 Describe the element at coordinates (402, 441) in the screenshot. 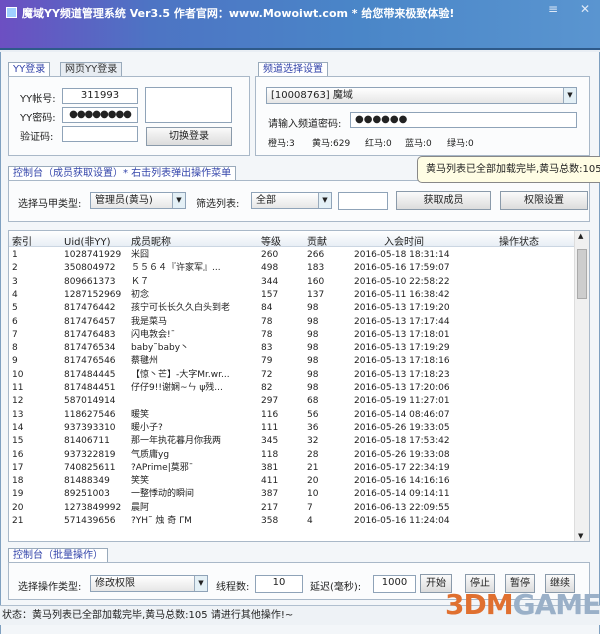

I see `cell-join-time: 2016-05-18 17:53:42` at that location.